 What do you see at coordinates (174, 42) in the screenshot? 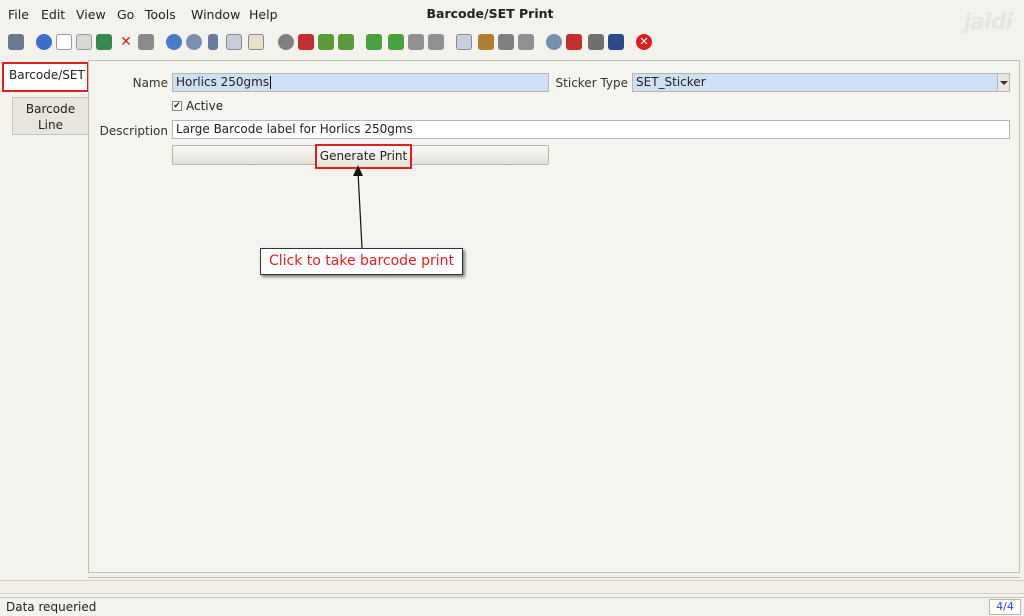
I see `refresh-icon` at bounding box center [174, 42].